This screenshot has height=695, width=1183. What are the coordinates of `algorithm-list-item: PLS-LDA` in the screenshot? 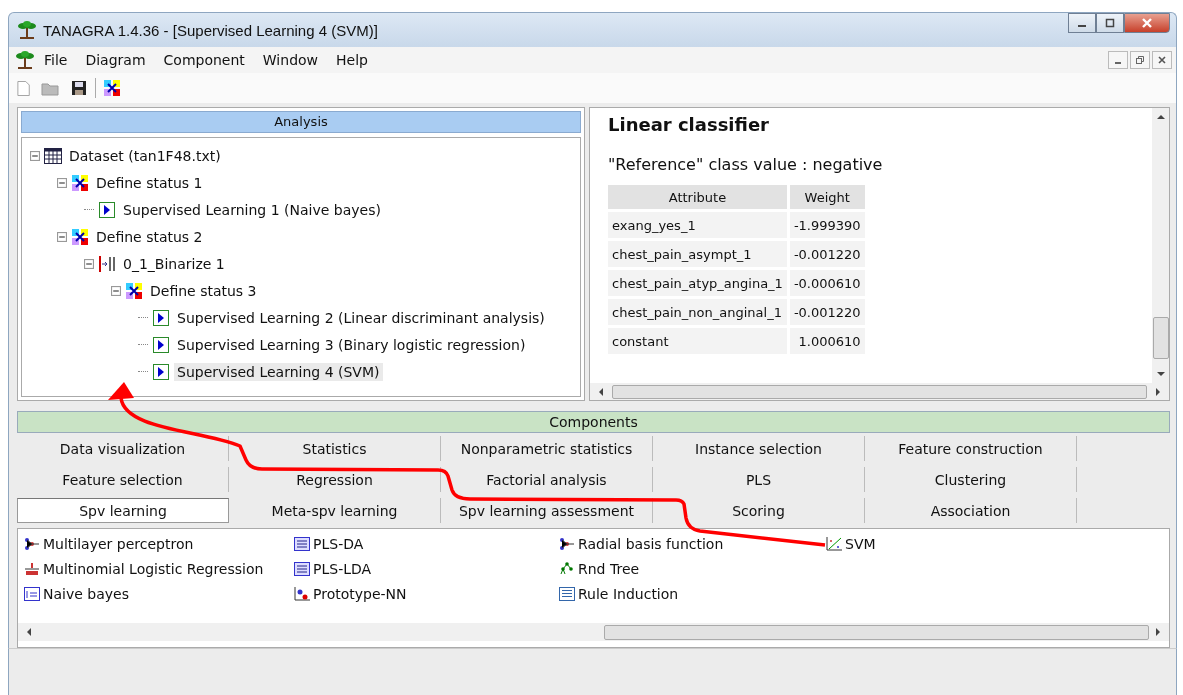 It's located at (426, 568).